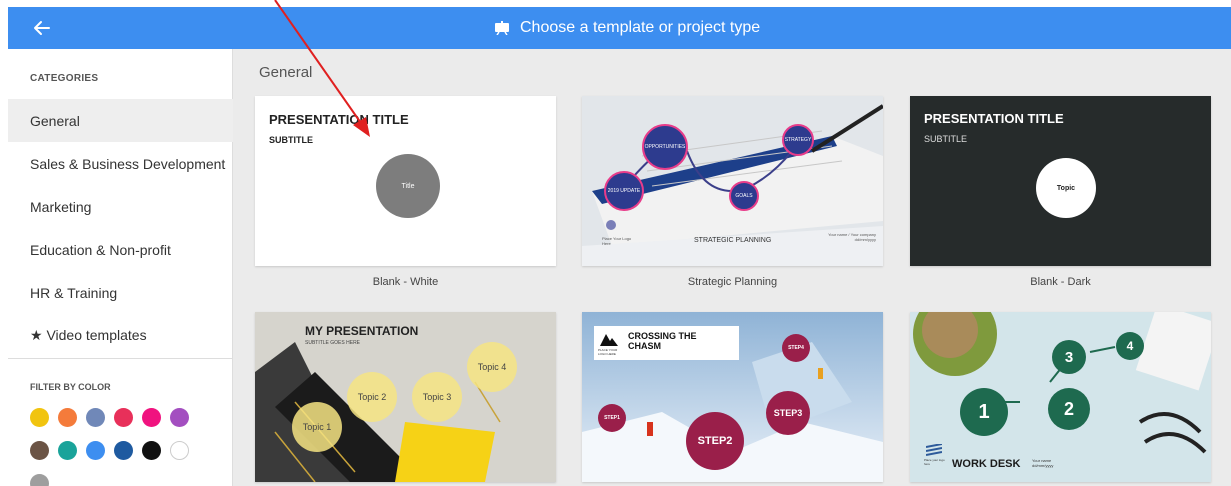 This screenshot has height=486, width=1231. What do you see at coordinates (55, 120) in the screenshot?
I see `category-label: General` at bounding box center [55, 120].